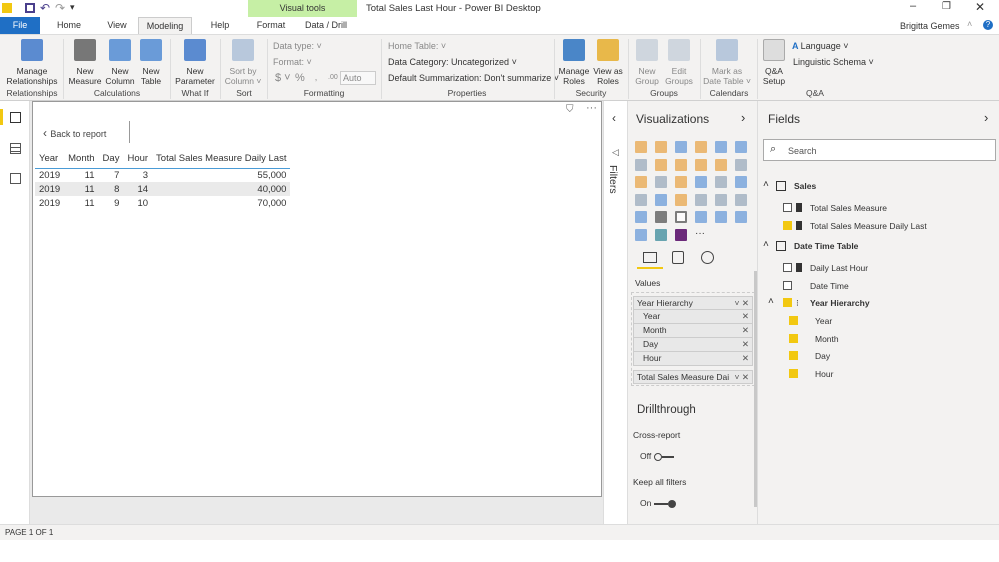 The height and width of the screenshot is (562, 999). I want to click on hierarchy-name: Year Hierarchy, so click(840, 303).